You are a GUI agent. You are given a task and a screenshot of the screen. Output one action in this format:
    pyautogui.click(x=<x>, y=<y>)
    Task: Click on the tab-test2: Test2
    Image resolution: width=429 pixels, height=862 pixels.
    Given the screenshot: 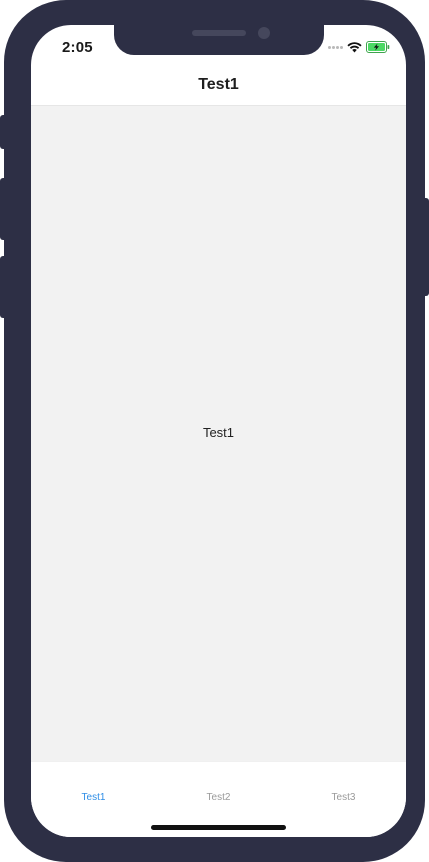 What is the action you would take?
    pyautogui.click(x=218, y=797)
    